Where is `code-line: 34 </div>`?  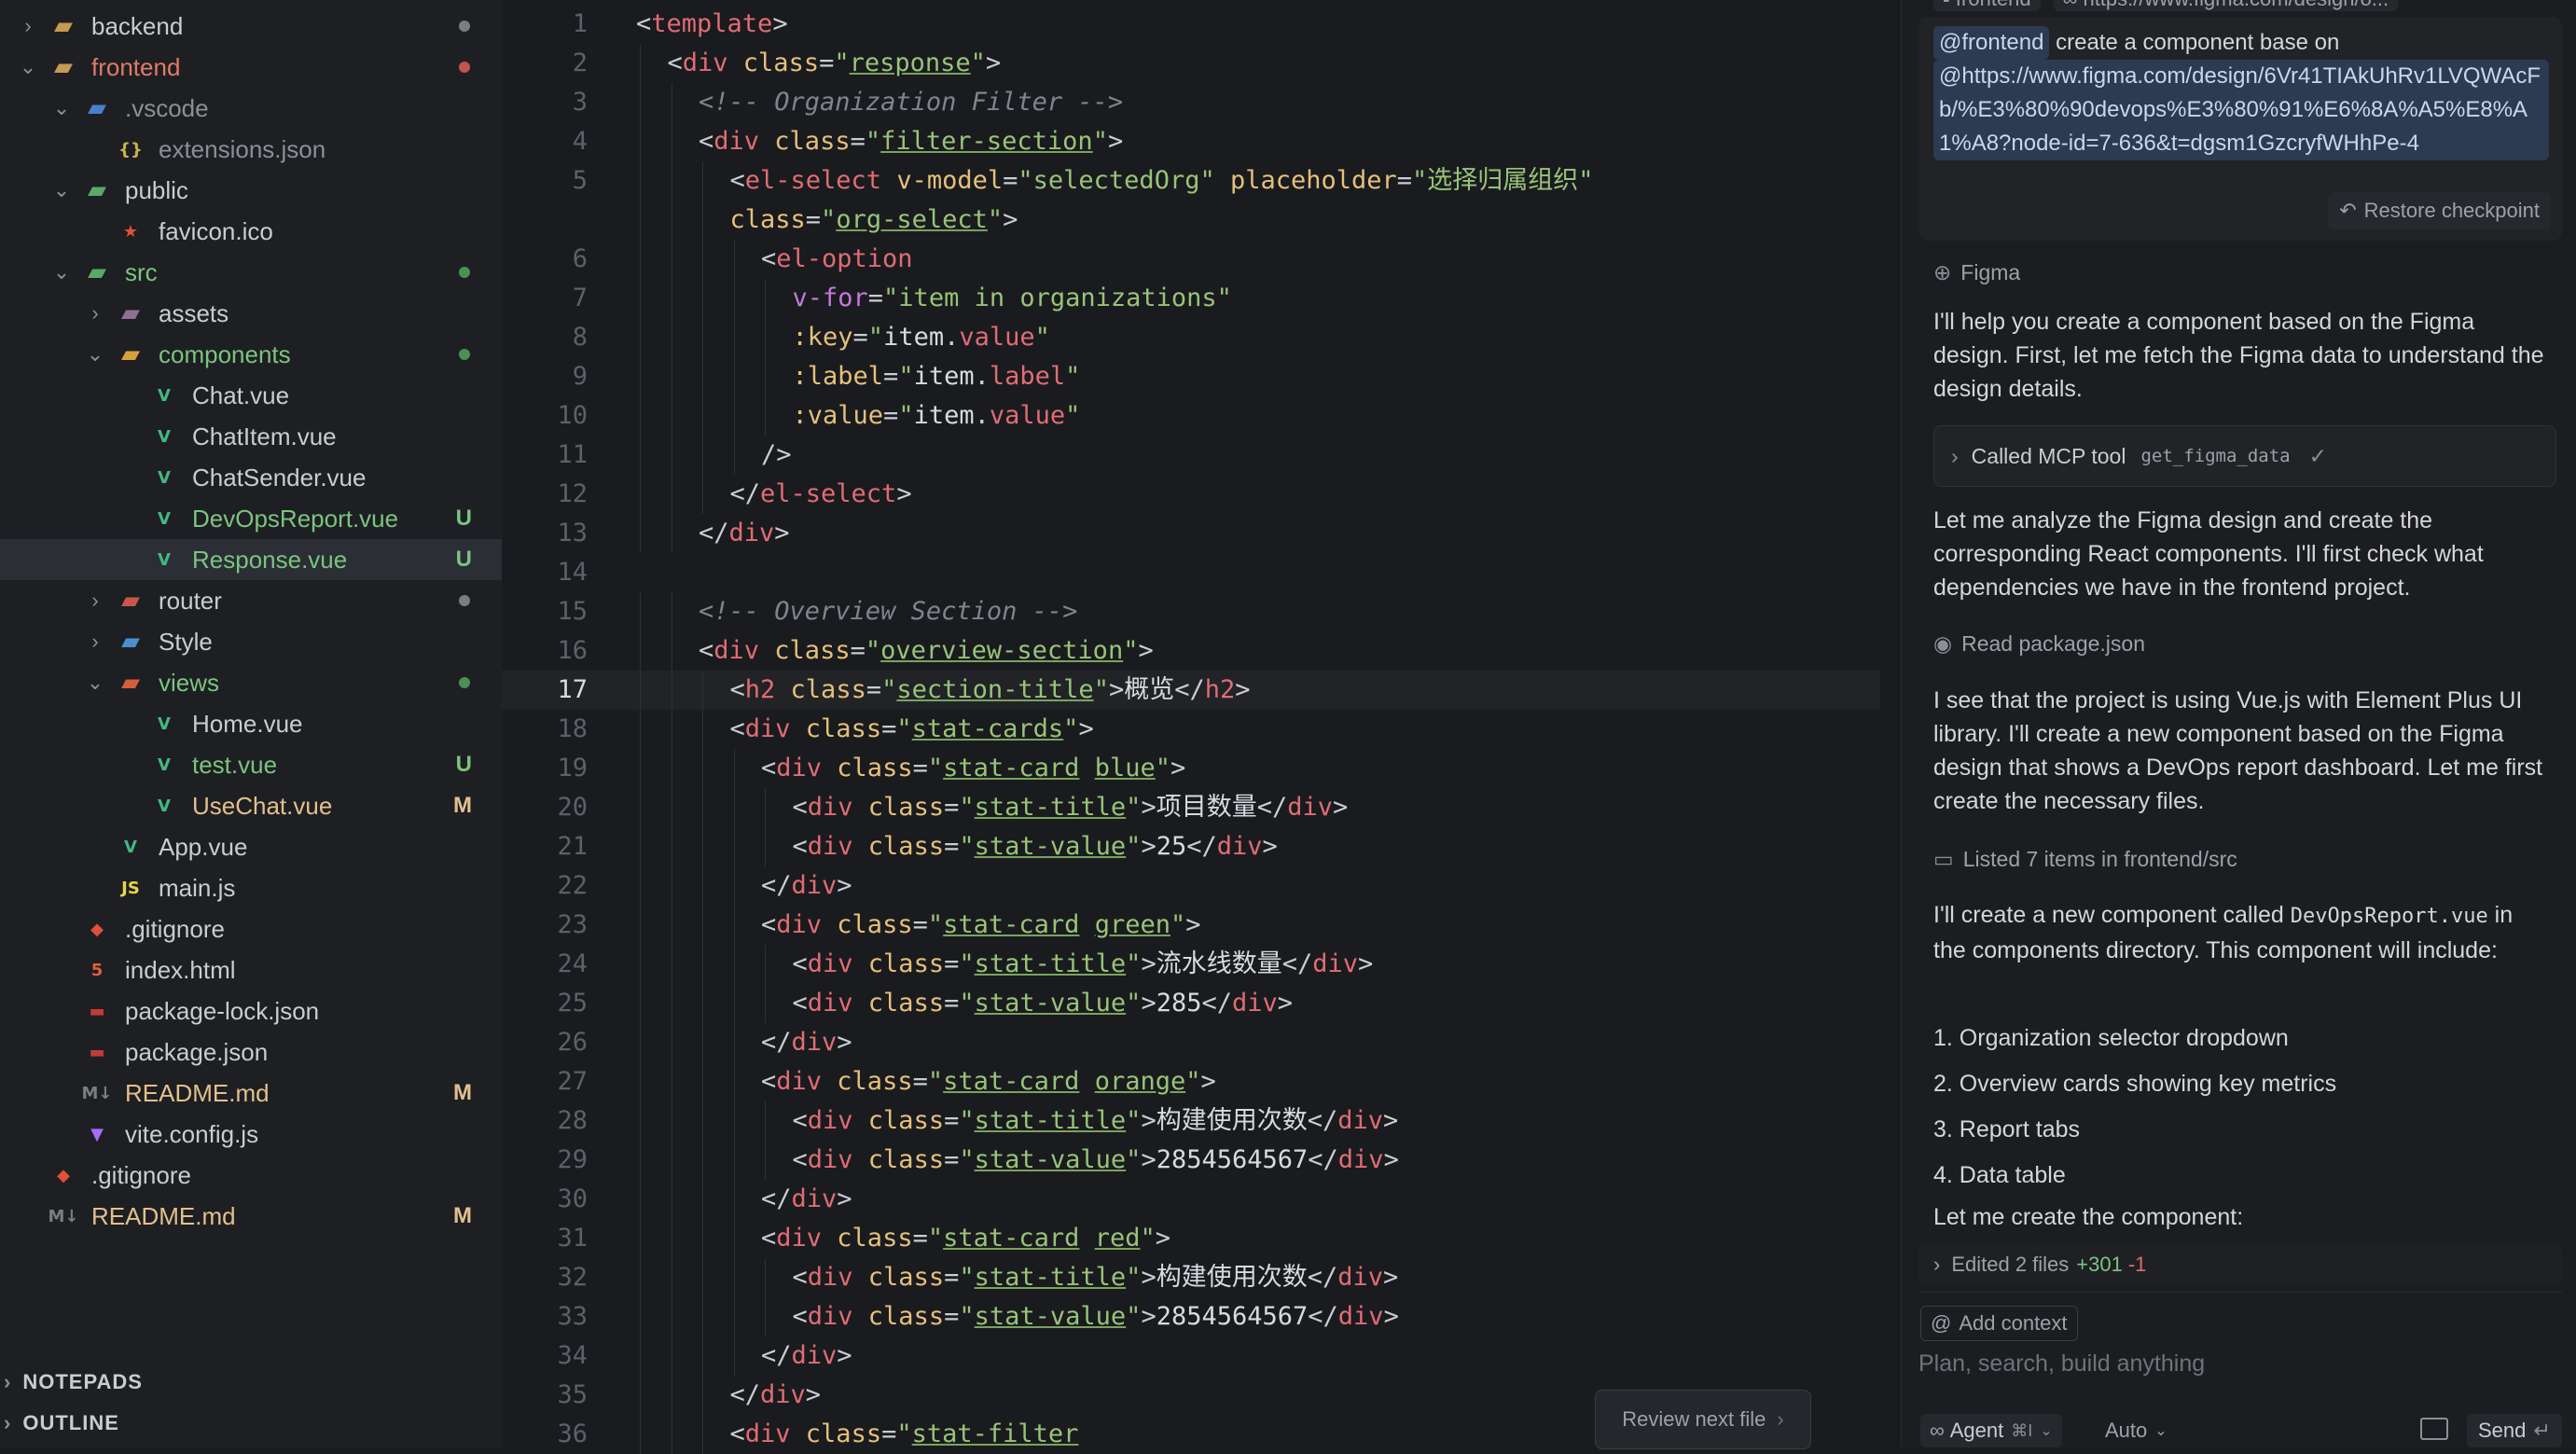 code-line: 34 </div> is located at coordinates (1191, 1356).